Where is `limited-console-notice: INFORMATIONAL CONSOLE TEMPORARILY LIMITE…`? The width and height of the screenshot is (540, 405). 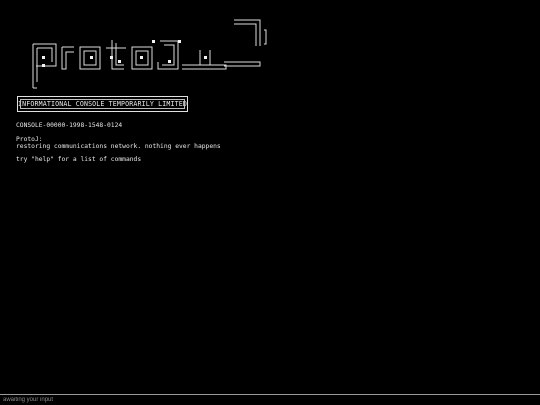 limited-console-notice: INFORMATIONAL CONSOLE TEMPORARILY LIMITE… is located at coordinates (102, 104).